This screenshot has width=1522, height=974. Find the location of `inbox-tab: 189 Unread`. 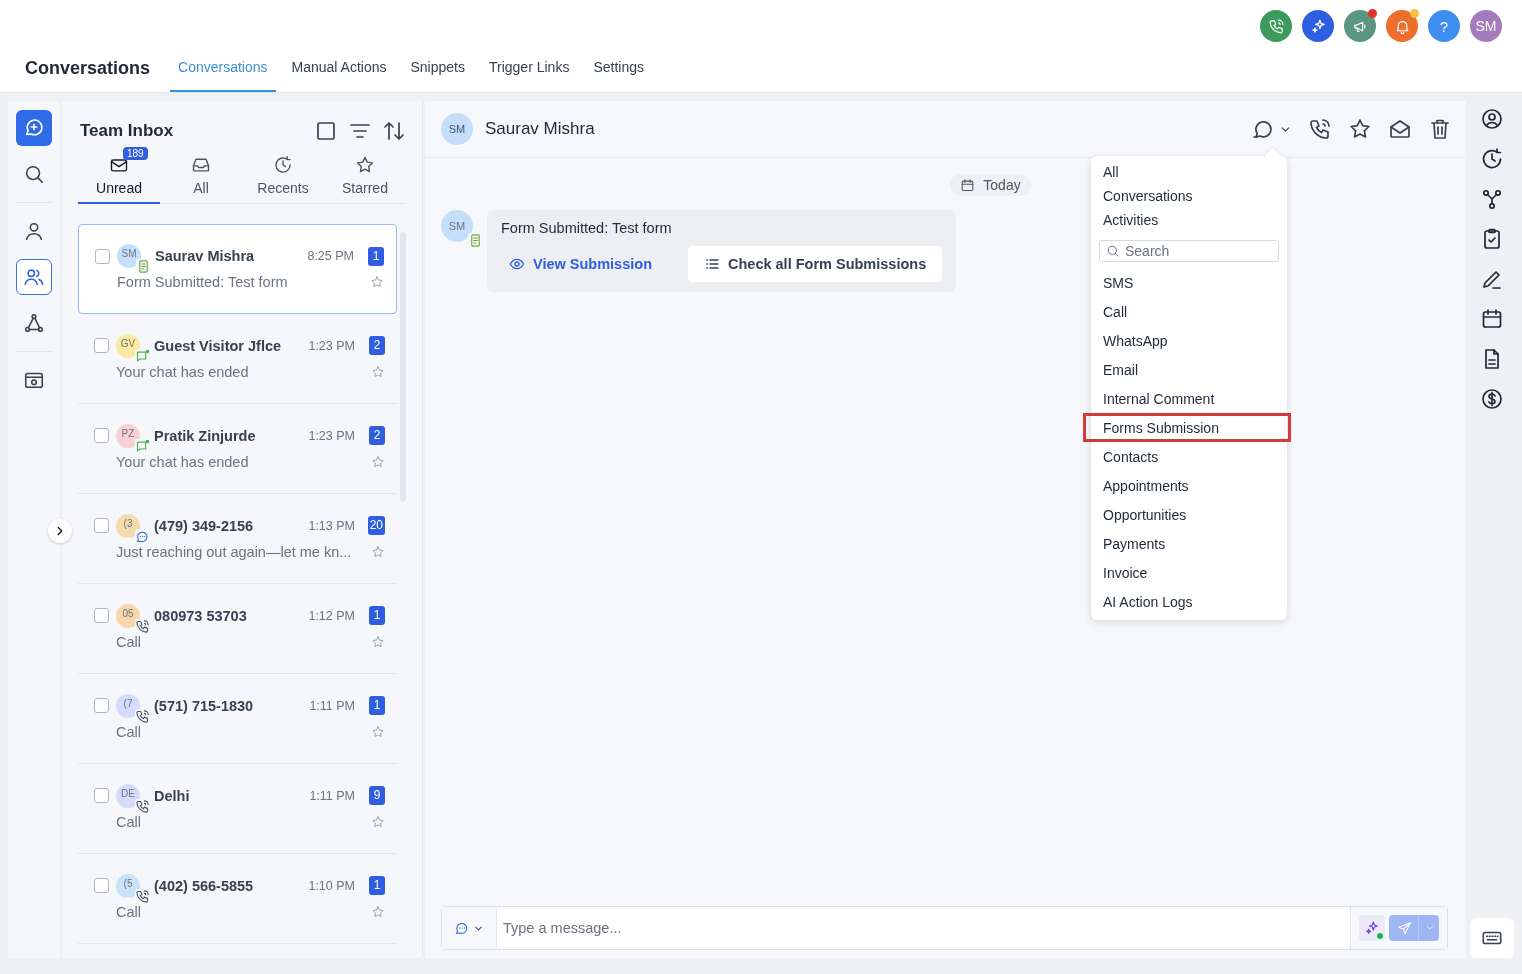

inbox-tab: 189 Unread is located at coordinates (119, 177).